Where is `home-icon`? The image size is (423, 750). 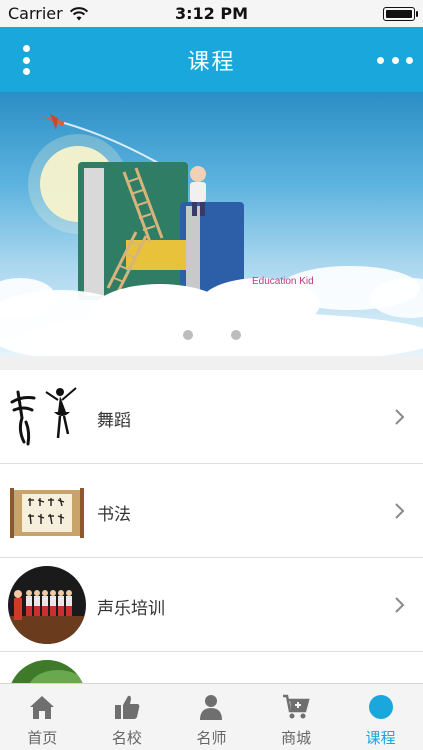 home-icon is located at coordinates (42, 707).